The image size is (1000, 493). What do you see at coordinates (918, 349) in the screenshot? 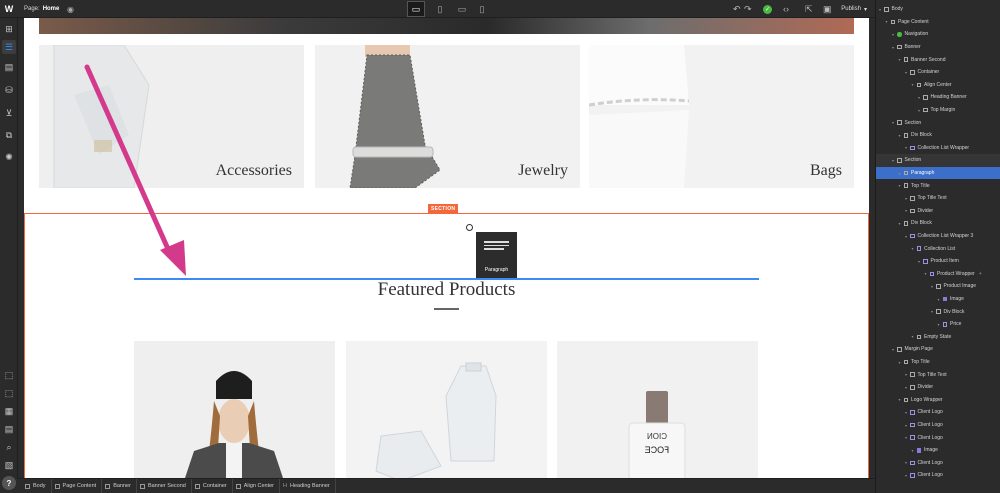
I see `navigator-item-label: Margin Page` at bounding box center [918, 349].